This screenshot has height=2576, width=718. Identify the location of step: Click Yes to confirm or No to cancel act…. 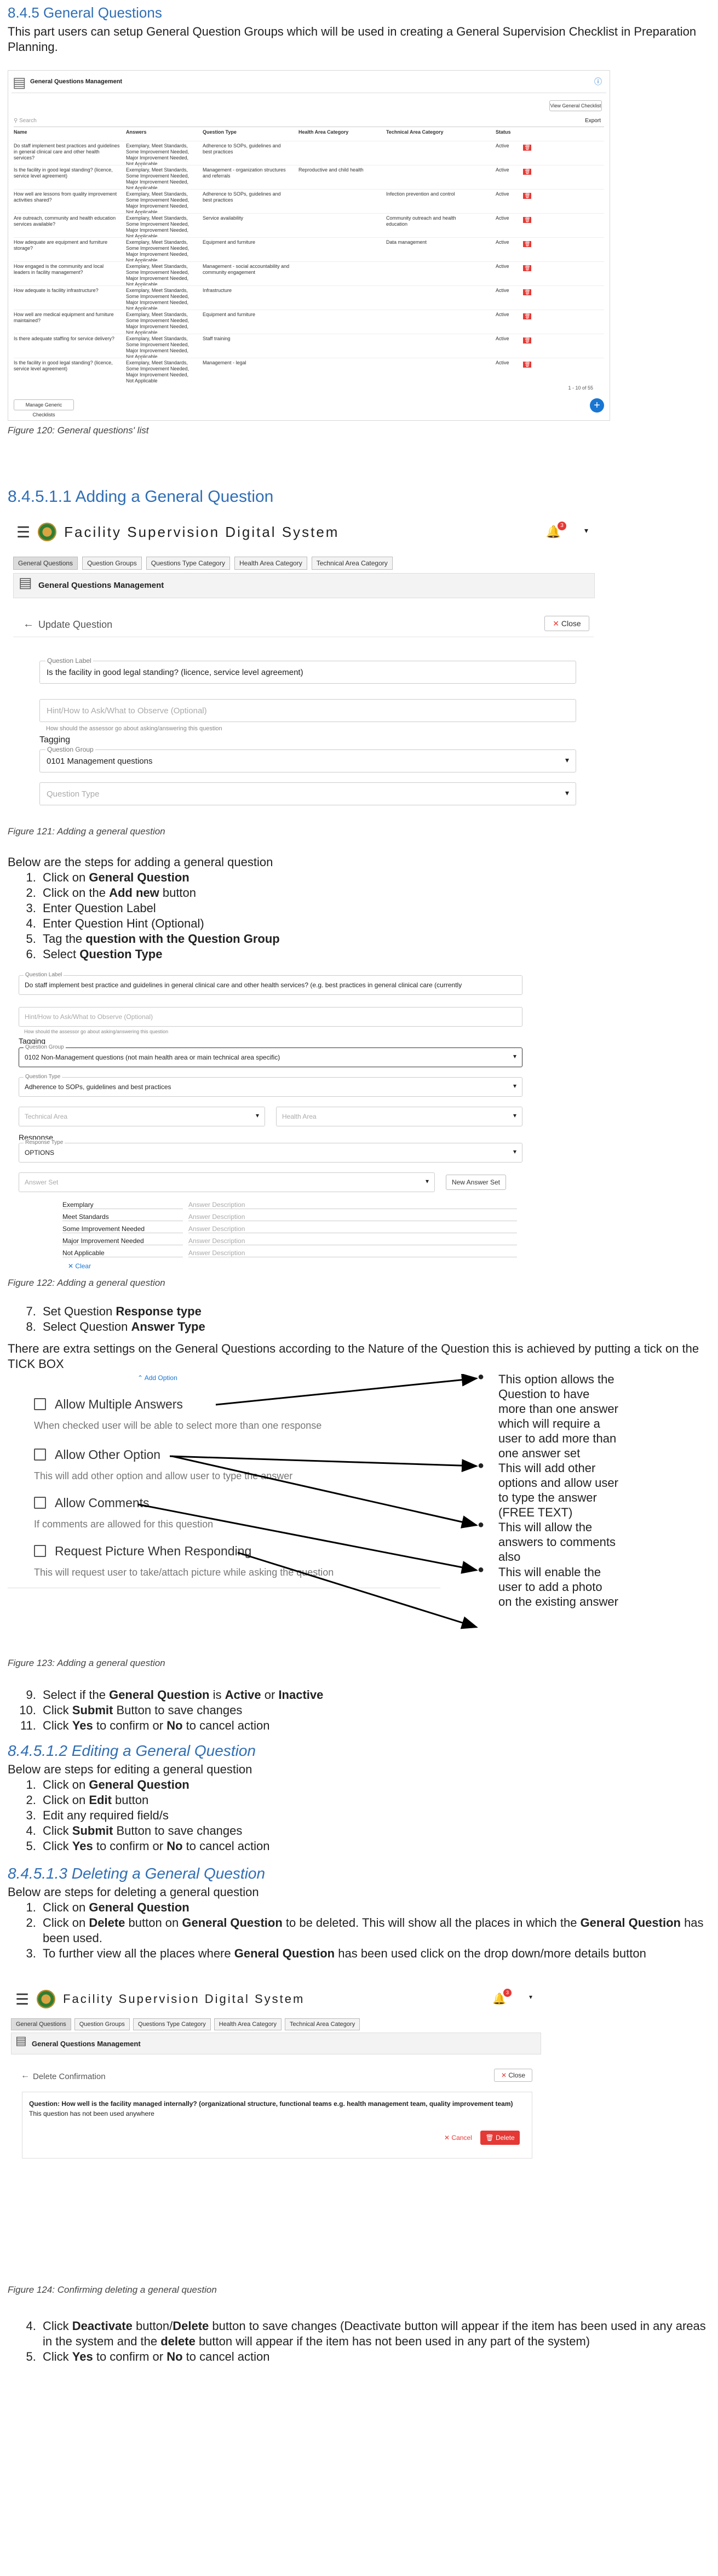
(181, 1725).